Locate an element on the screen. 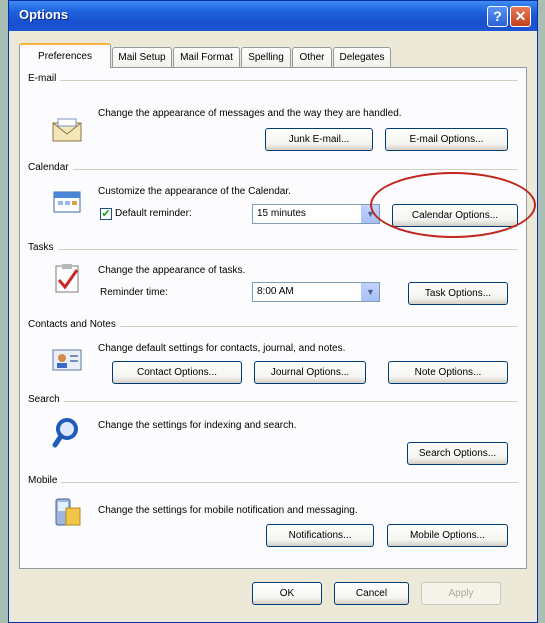  ok-button: OK is located at coordinates (287, 593).